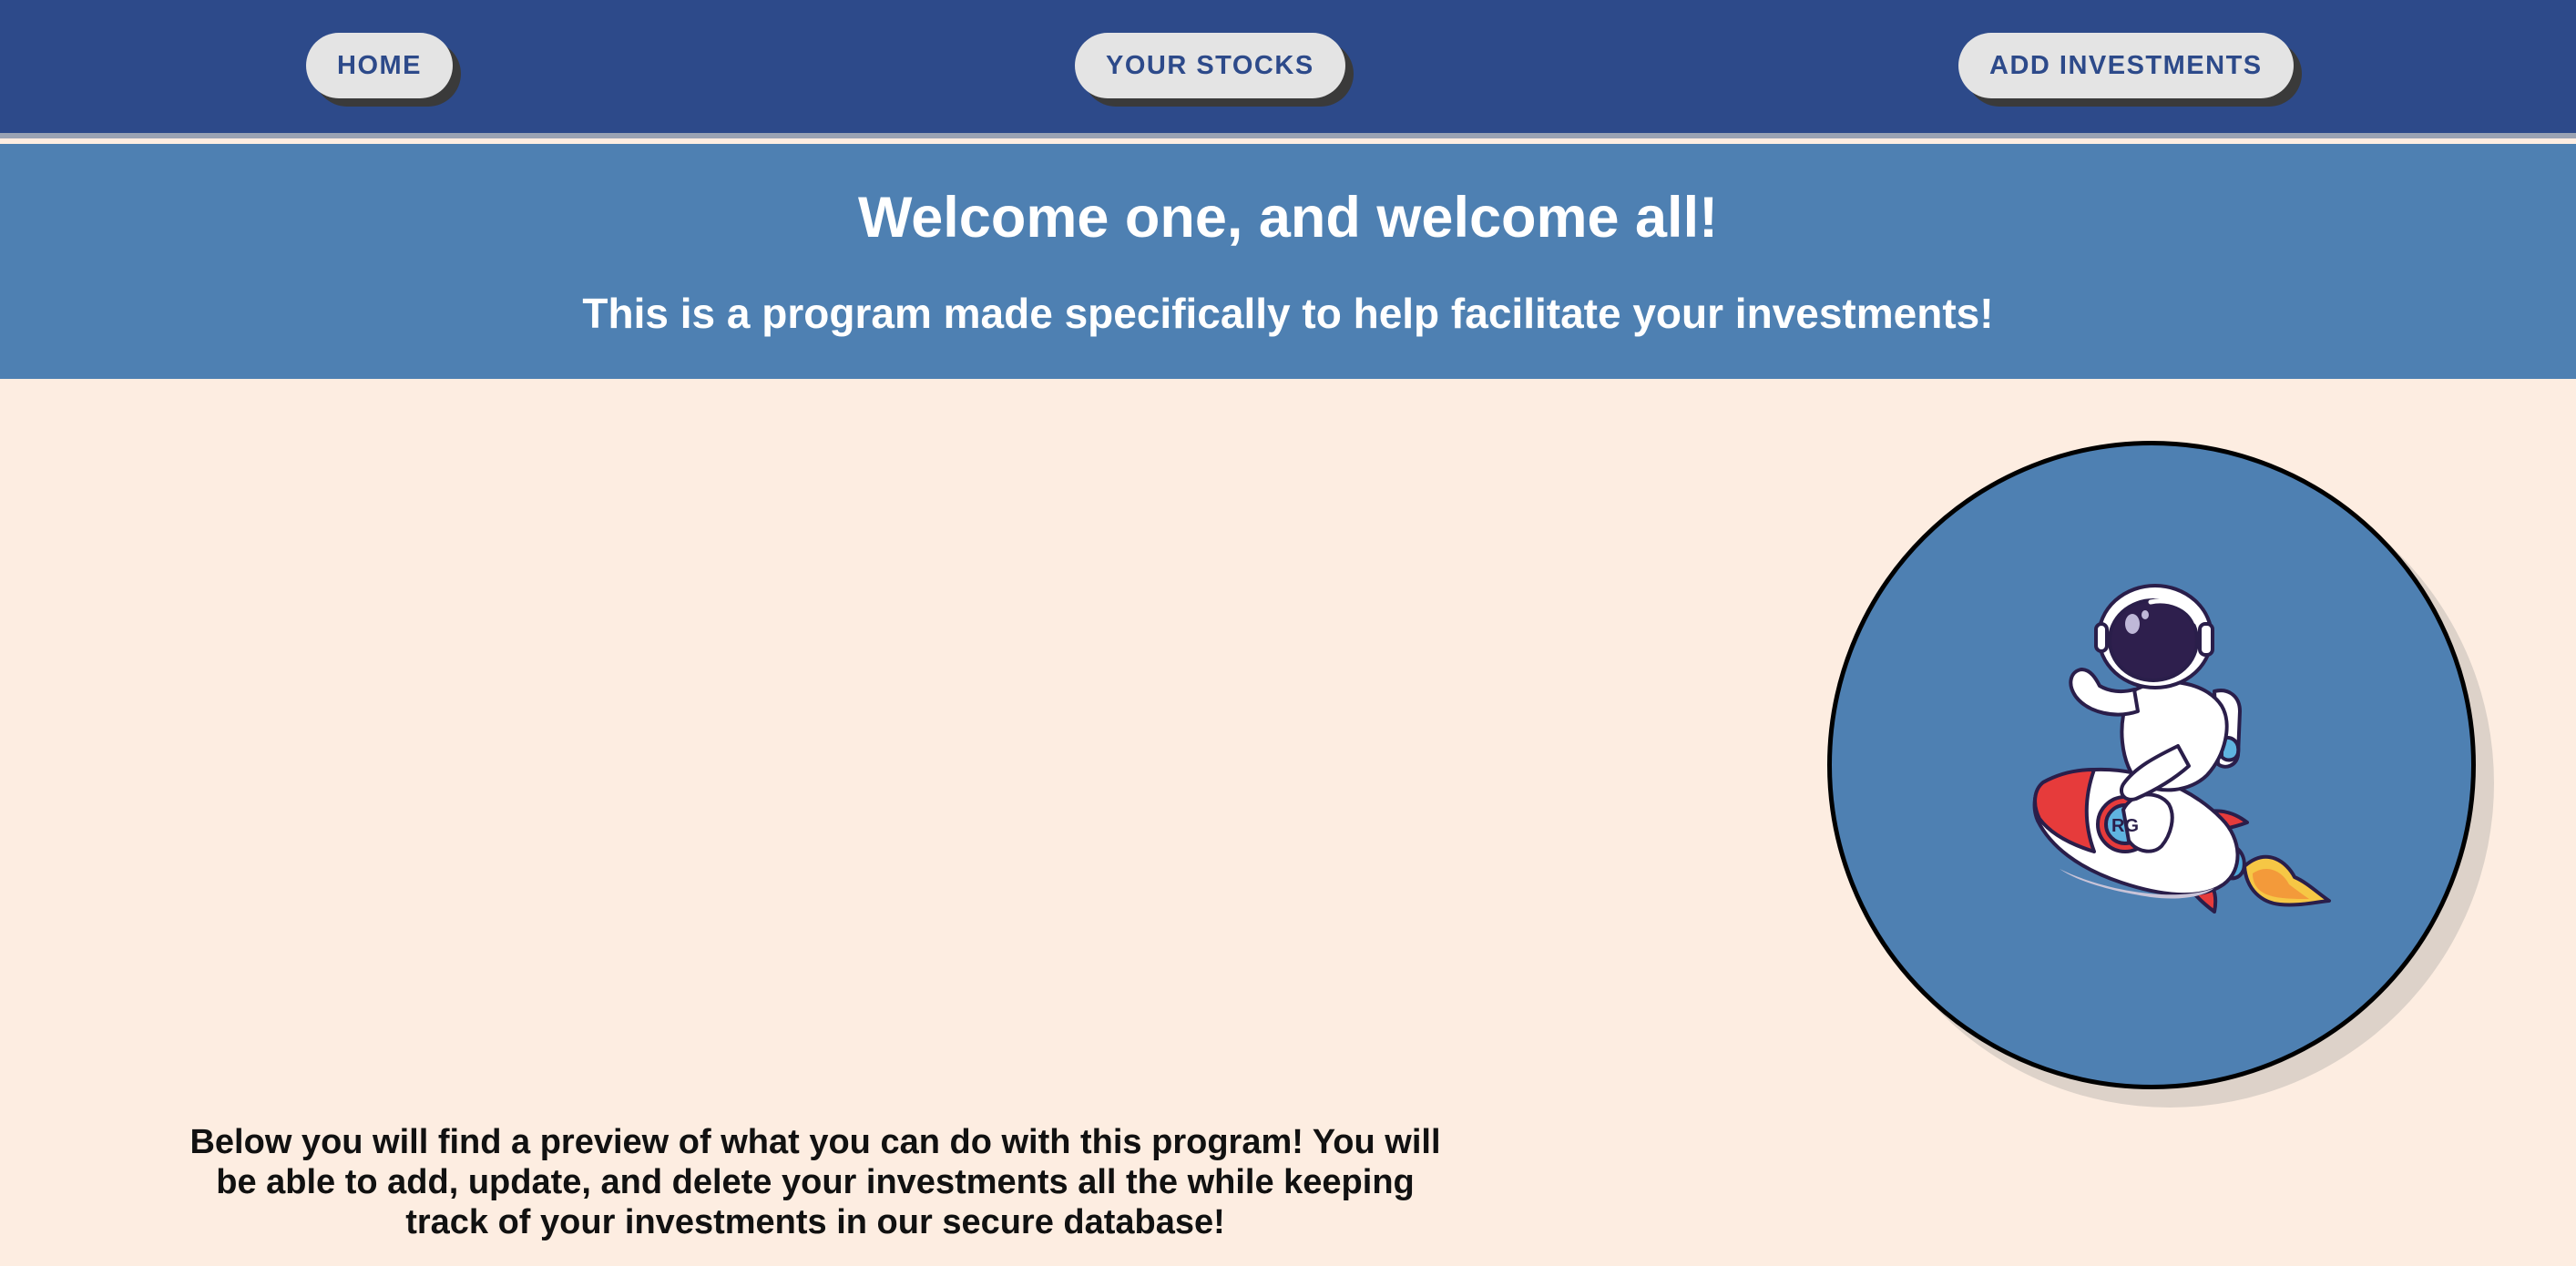 The image size is (2576, 1266). I want to click on add-investments-button: ADD INVESTMENTS, so click(2126, 65).